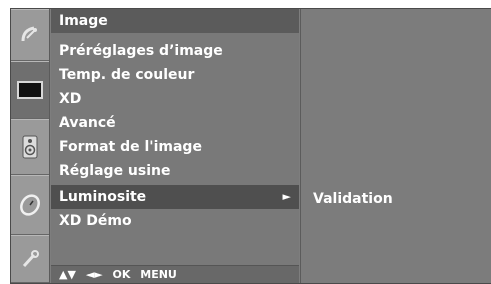 This screenshot has width=491, height=284. I want to click on navigation-hint: ▲▼ ◄► OK MENU, so click(175, 274).